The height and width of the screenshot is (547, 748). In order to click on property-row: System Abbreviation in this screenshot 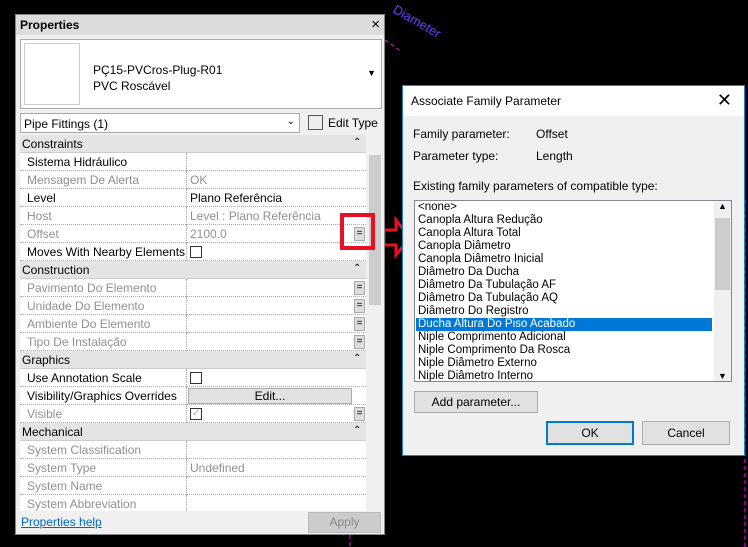, I will do `click(193, 503)`.